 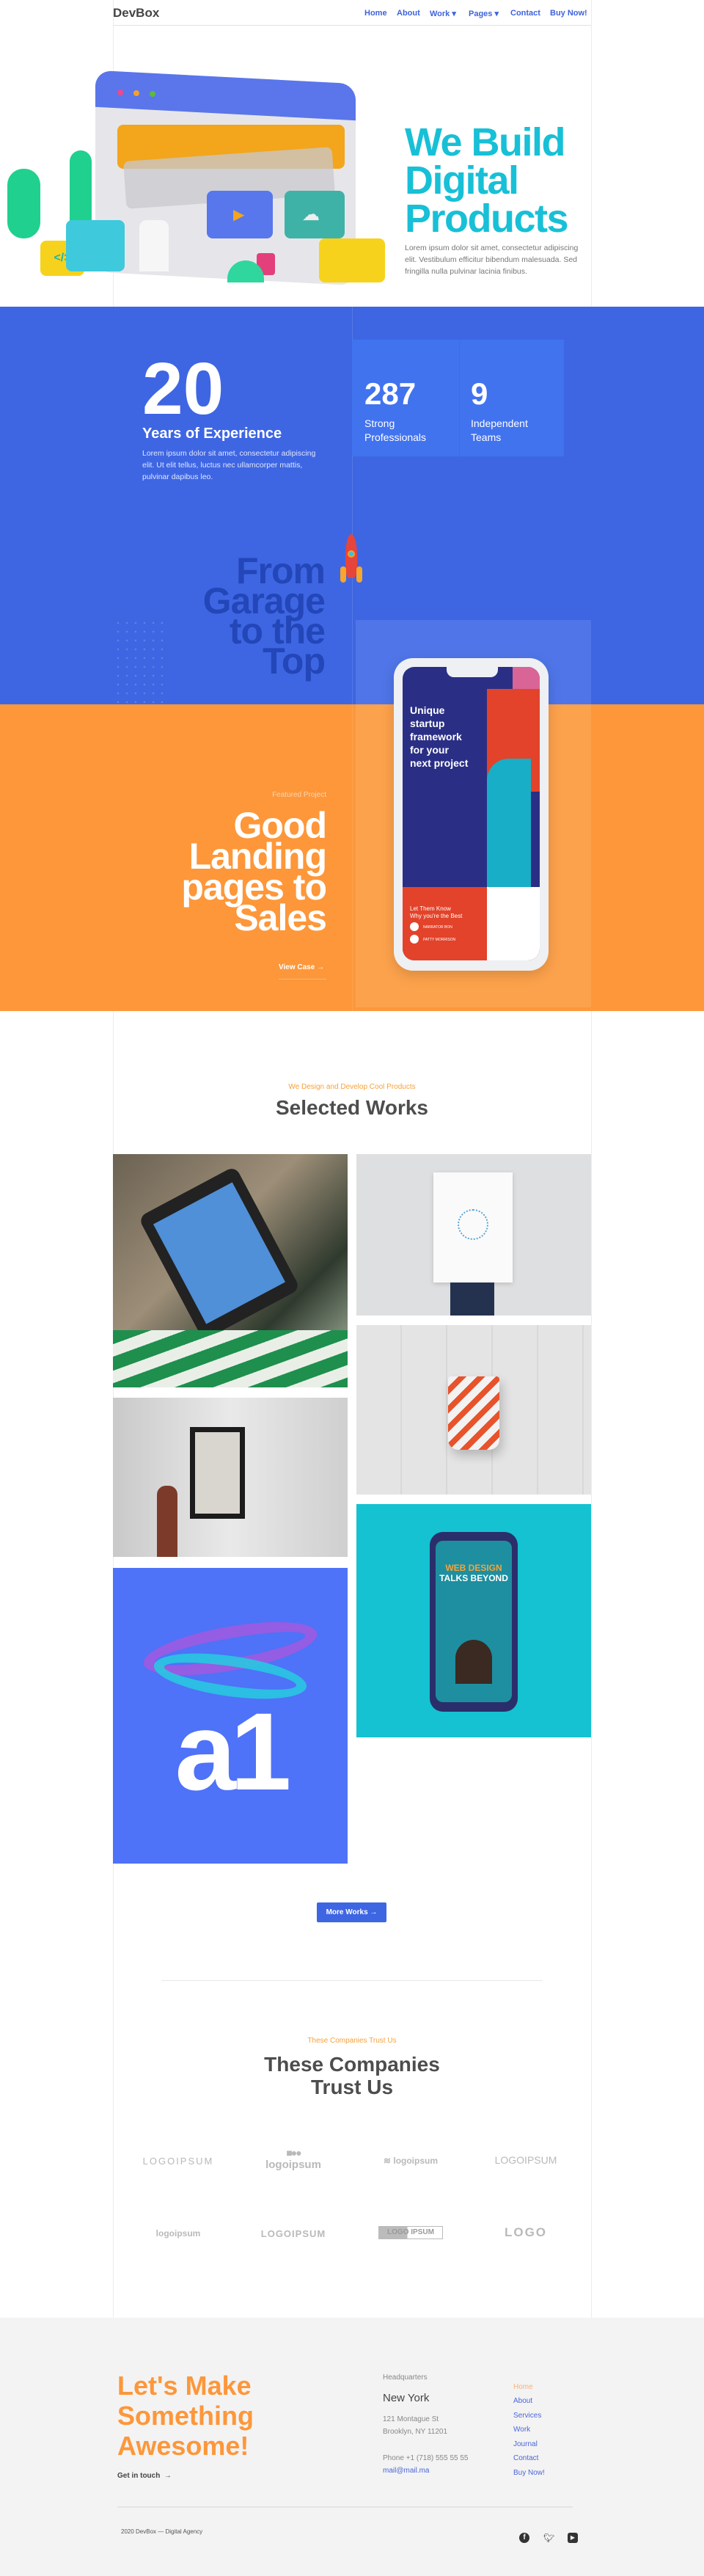 I want to click on work-item-a1-poster: a1, so click(x=230, y=1716).